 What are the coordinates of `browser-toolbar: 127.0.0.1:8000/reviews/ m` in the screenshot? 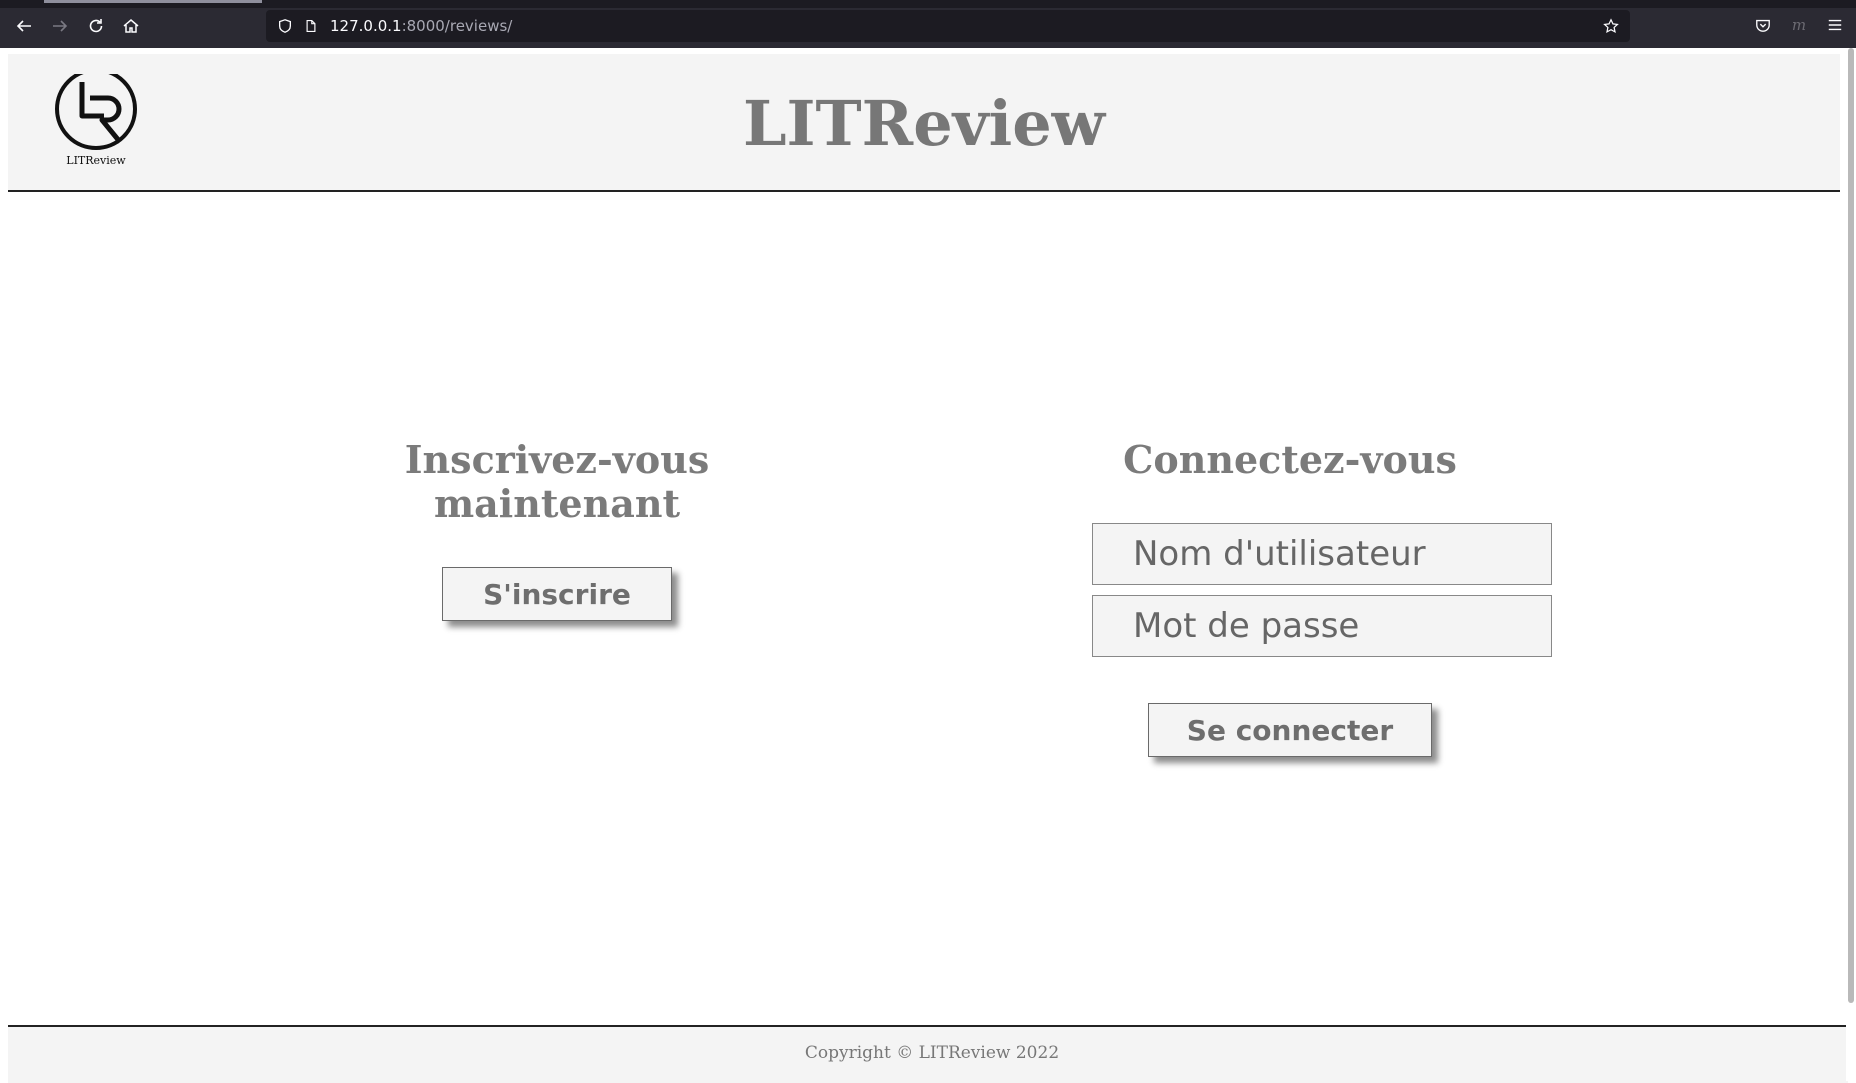 It's located at (928, 24).